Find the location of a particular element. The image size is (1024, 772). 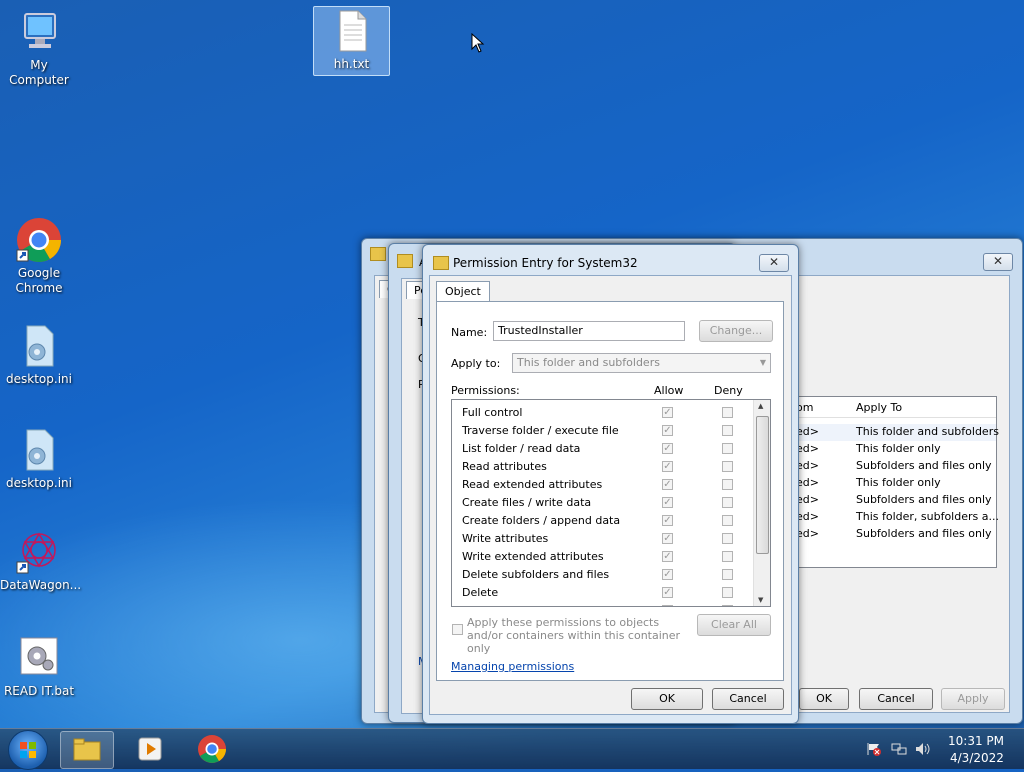

permission-row: ✓ is located at coordinates (602, 604).